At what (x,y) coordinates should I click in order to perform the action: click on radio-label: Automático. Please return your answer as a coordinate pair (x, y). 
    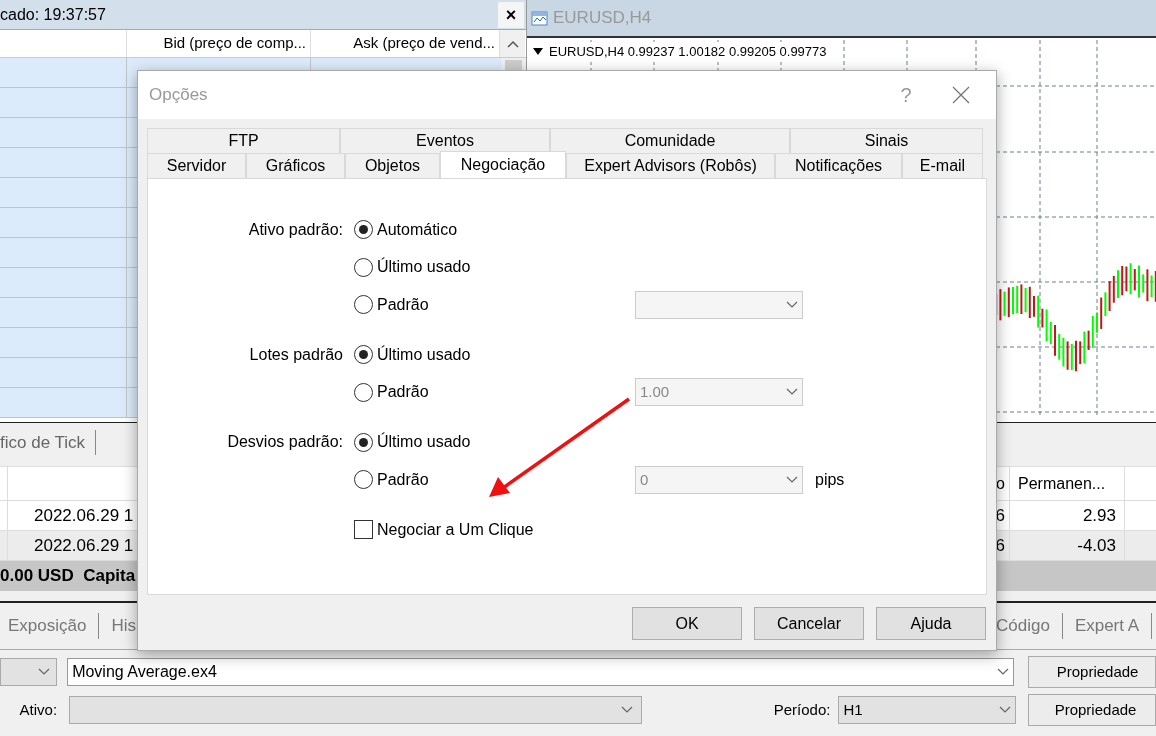
    Looking at the image, I should click on (417, 229).